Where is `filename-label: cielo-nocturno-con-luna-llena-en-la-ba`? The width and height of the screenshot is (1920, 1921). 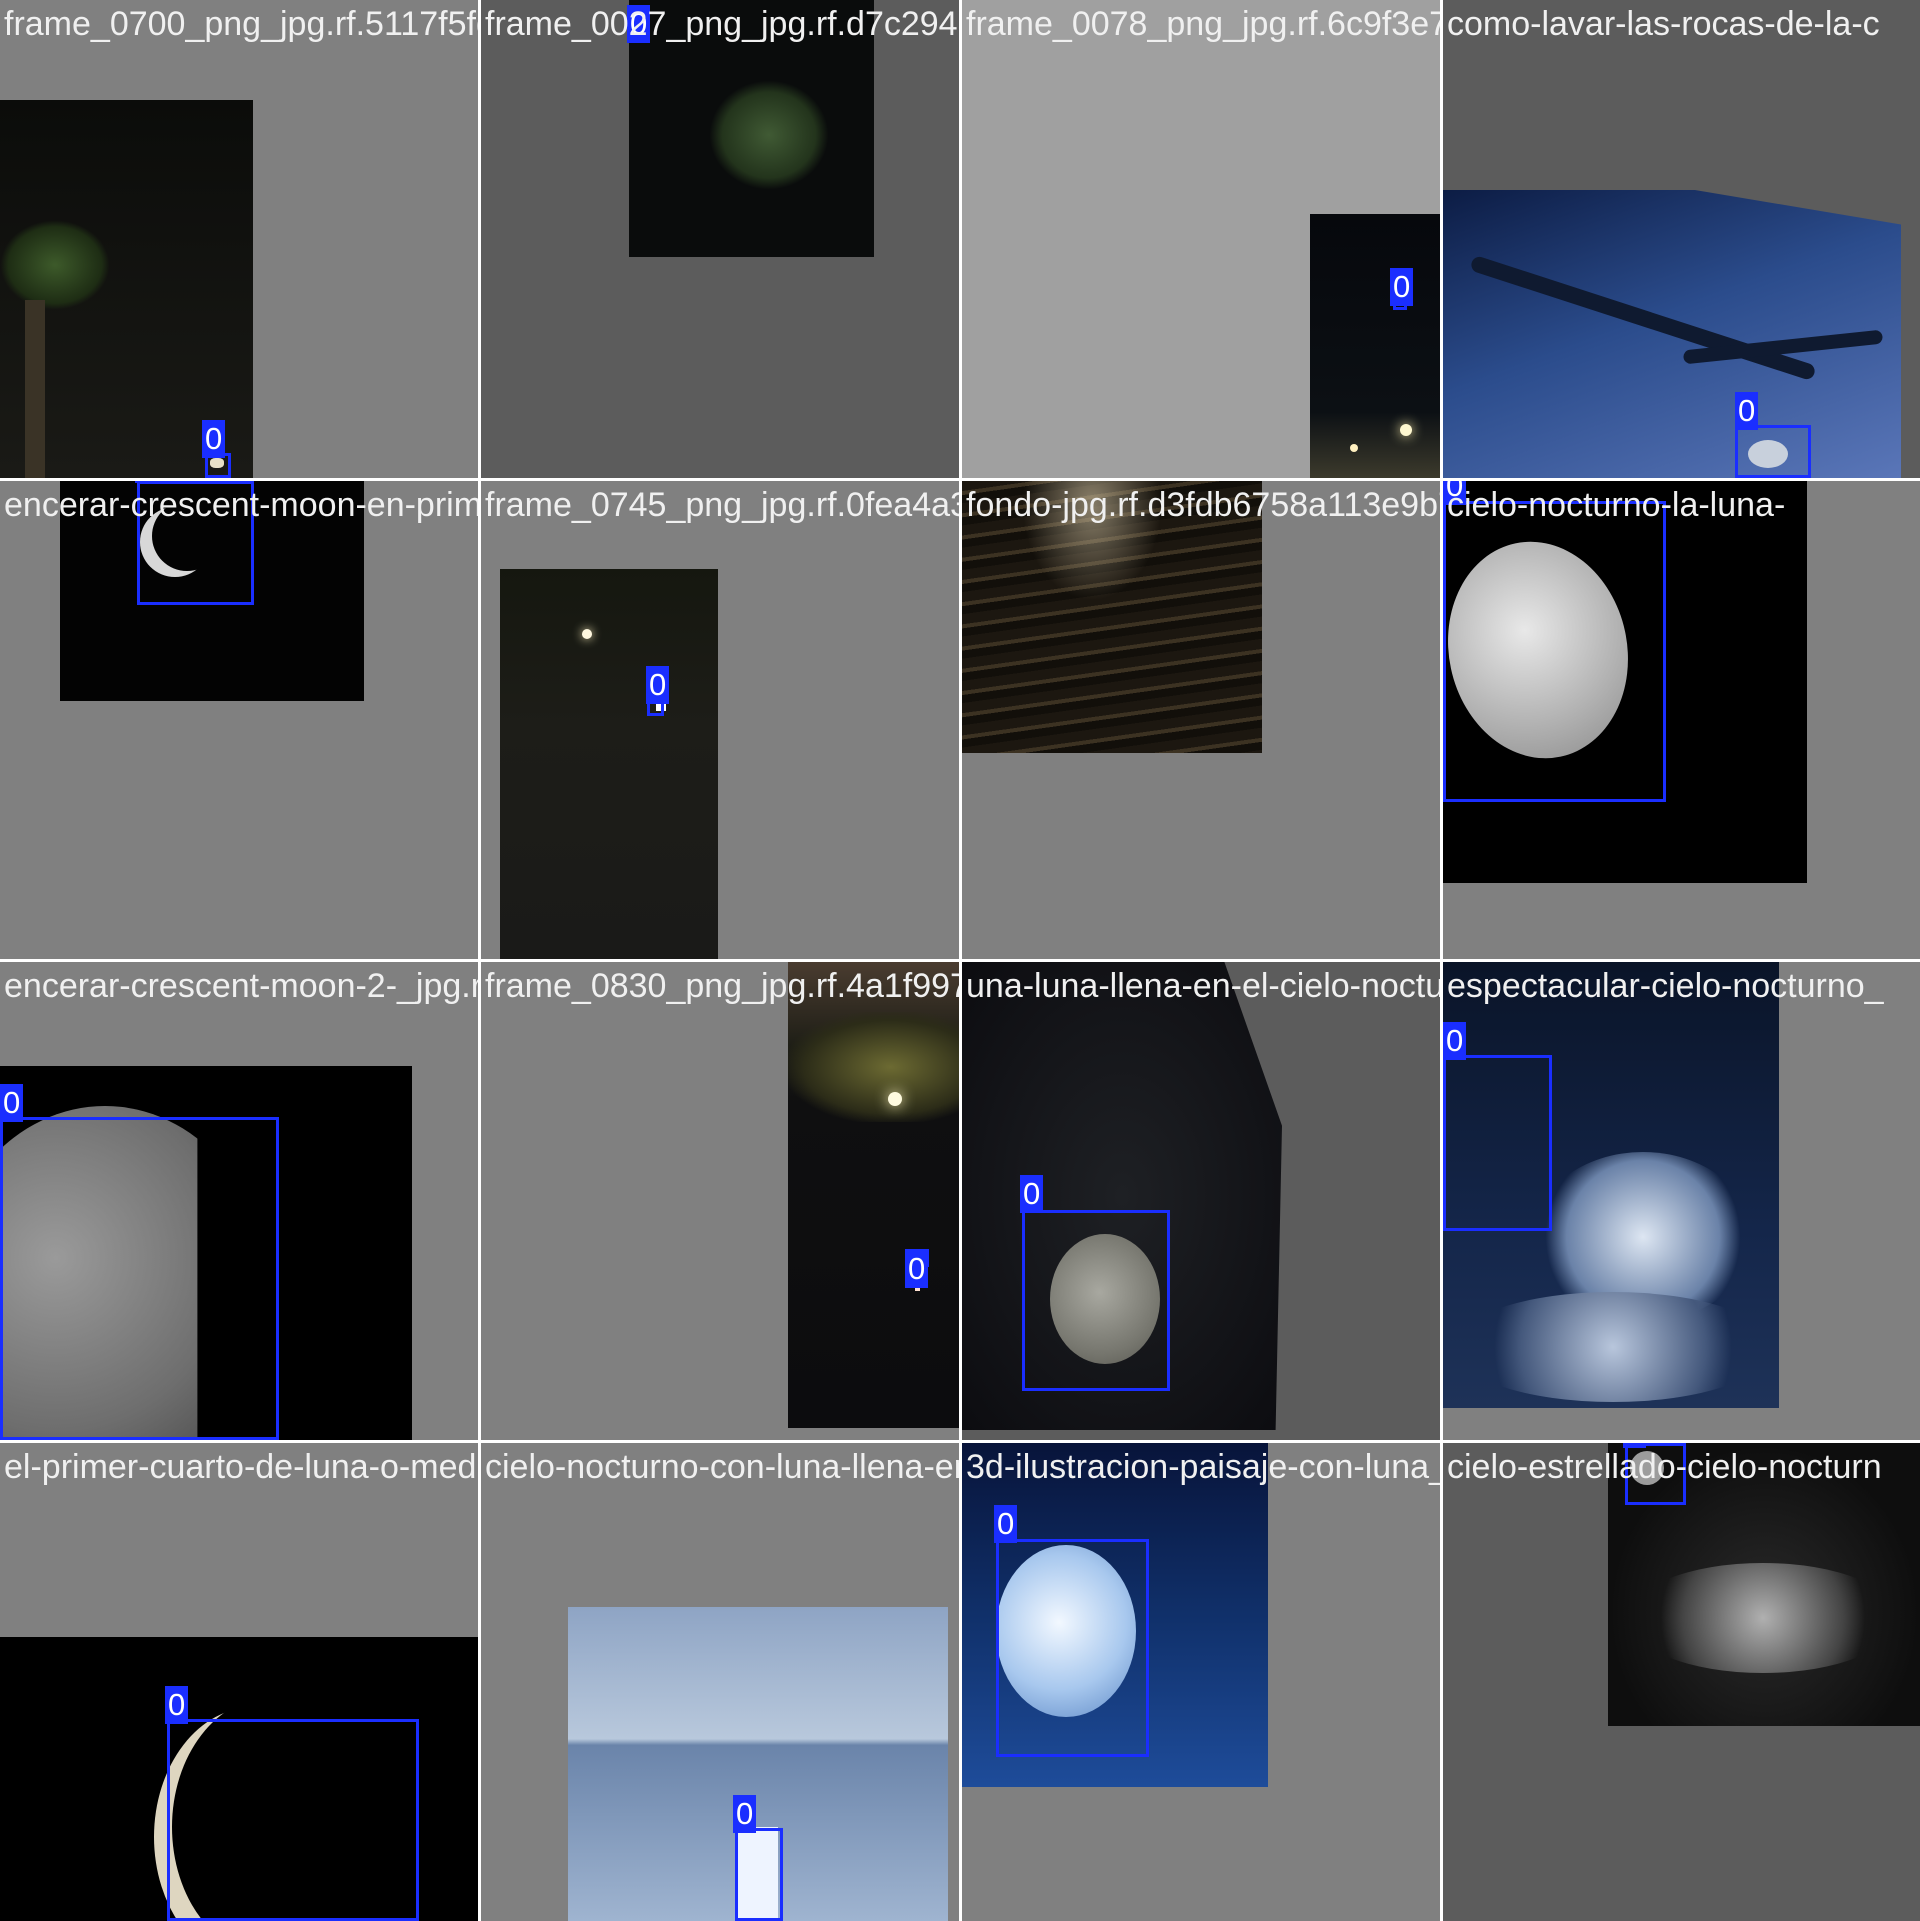
filename-label: cielo-nocturno-con-luna-llena-en-la-ba is located at coordinates (722, 1467).